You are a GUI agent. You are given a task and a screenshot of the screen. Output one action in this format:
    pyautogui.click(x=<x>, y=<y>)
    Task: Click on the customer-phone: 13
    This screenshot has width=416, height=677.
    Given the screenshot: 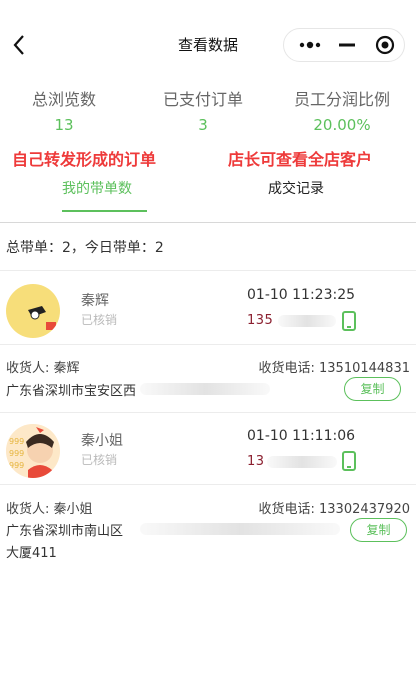 What is the action you would take?
    pyautogui.click(x=256, y=461)
    